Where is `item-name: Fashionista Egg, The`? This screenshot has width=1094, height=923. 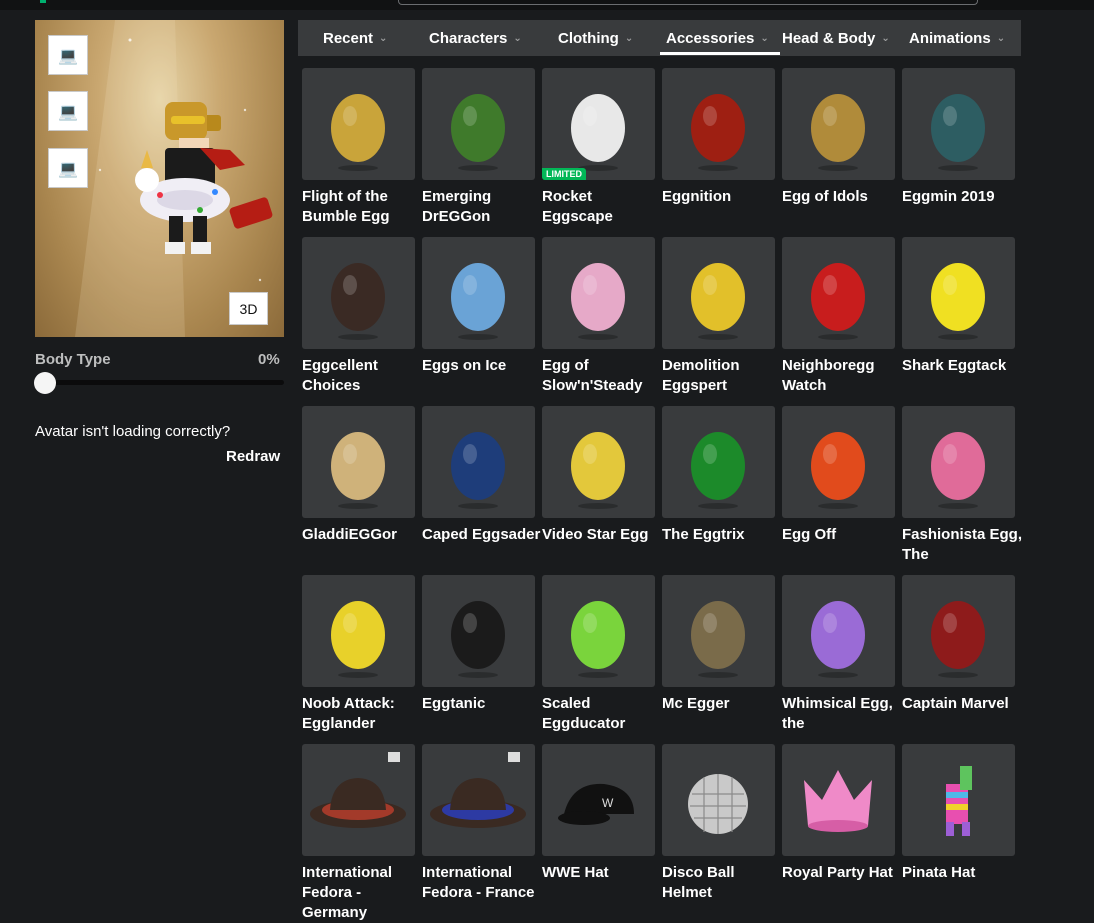
item-name: Fashionista Egg, The is located at coordinates (962, 545).